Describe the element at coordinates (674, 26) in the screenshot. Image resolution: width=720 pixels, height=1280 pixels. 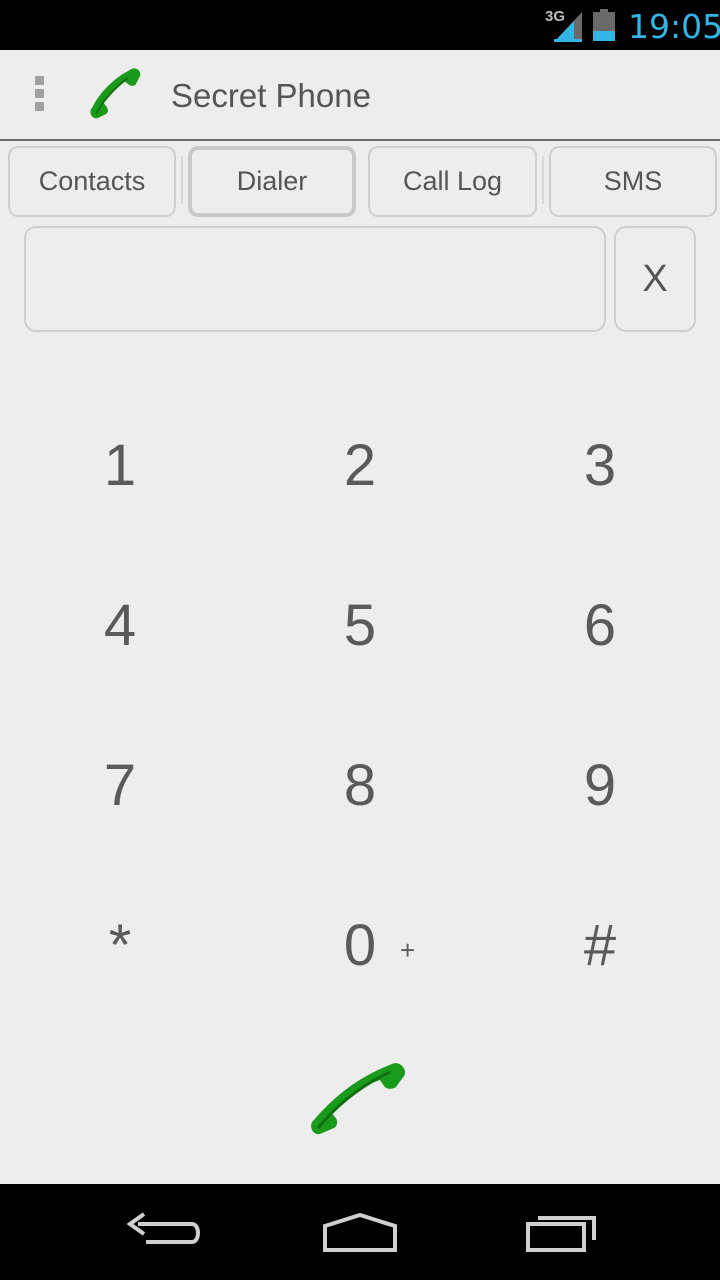
I see `status-clock: 19:05` at that location.